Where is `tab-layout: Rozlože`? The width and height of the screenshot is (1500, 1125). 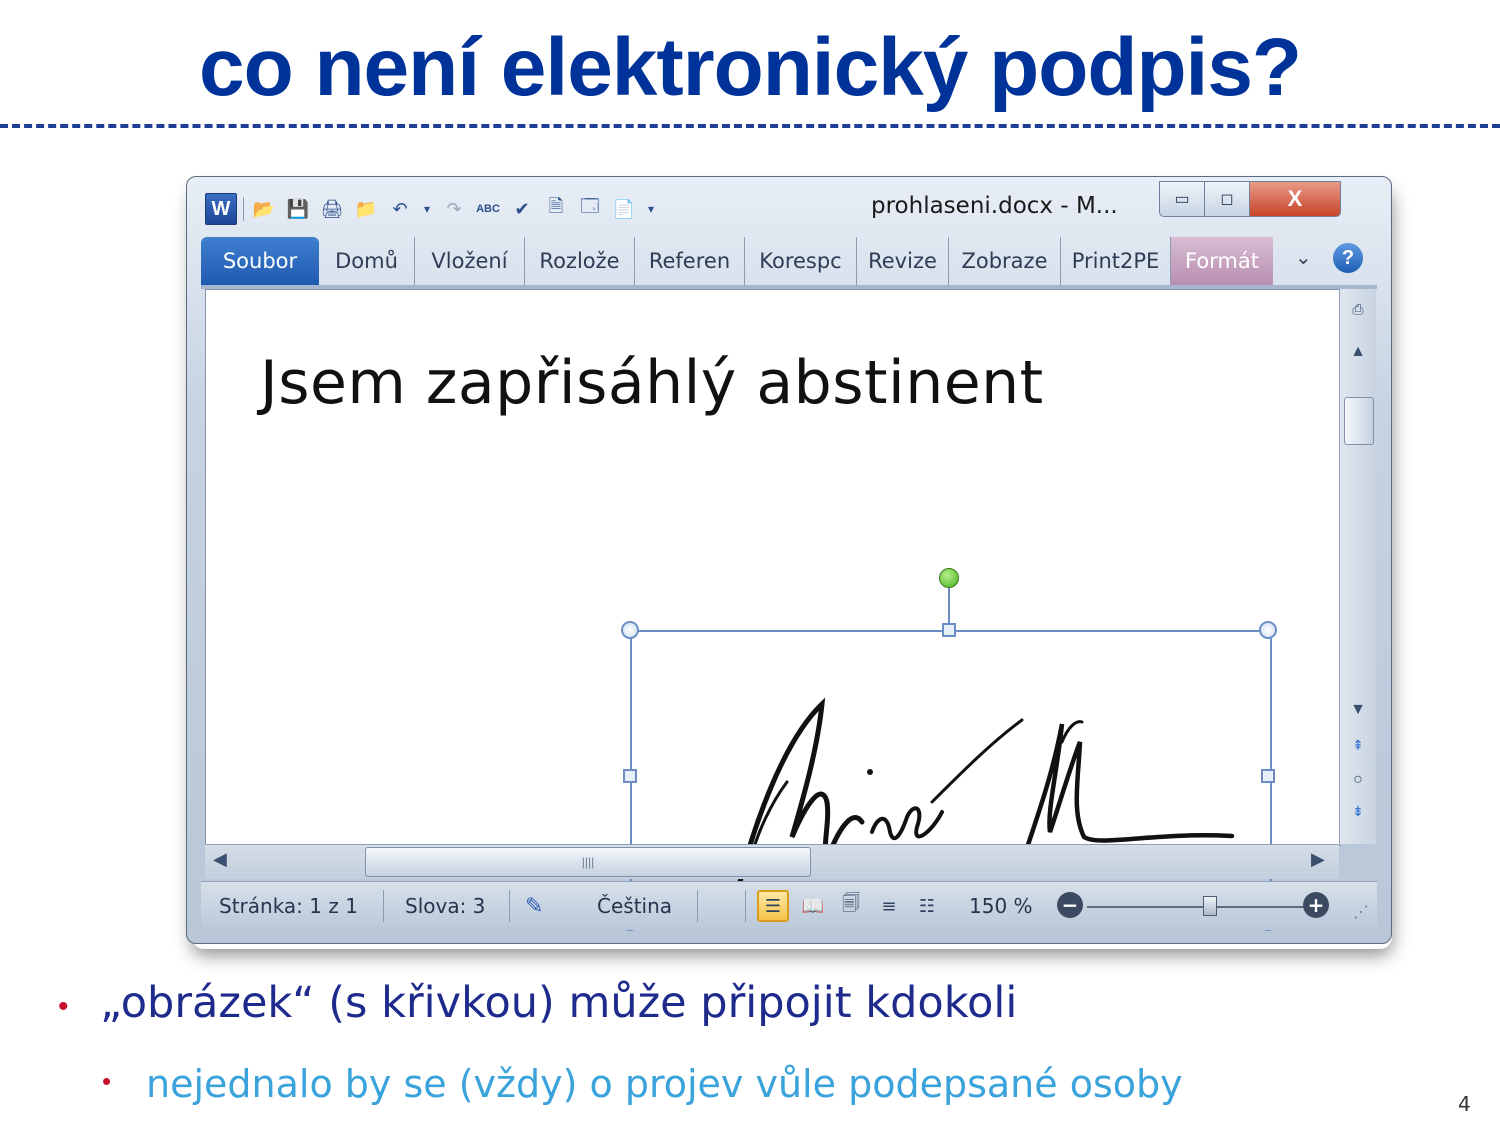
tab-layout: Rozlože is located at coordinates (580, 261).